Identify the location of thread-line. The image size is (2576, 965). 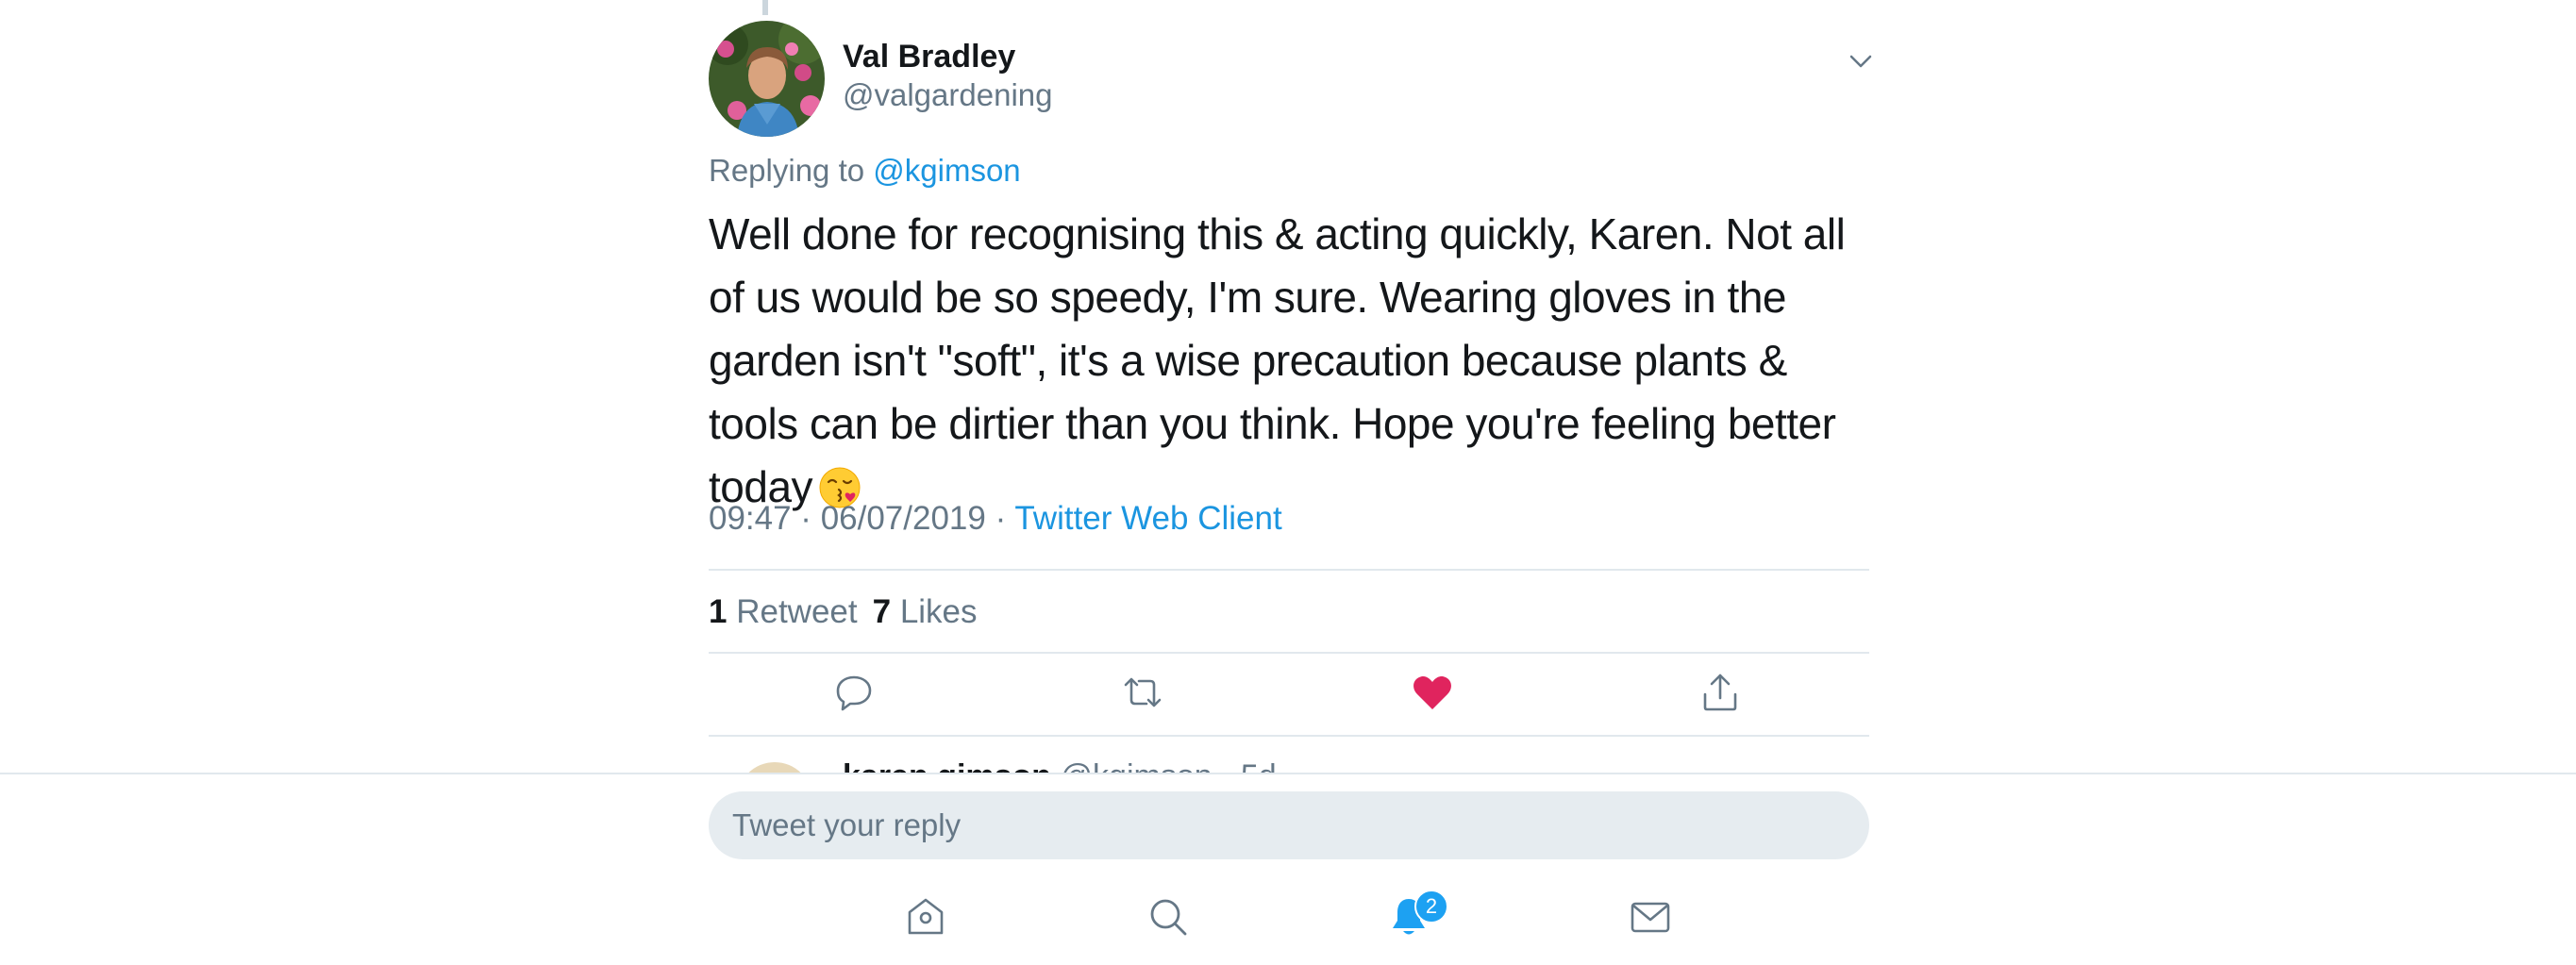
(765, 7).